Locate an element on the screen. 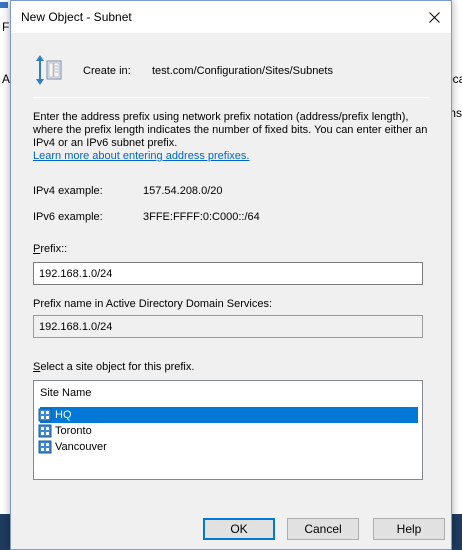 The height and width of the screenshot is (550, 462). dialog-titlebar: New Object - Subnet is located at coordinates (231, 17).